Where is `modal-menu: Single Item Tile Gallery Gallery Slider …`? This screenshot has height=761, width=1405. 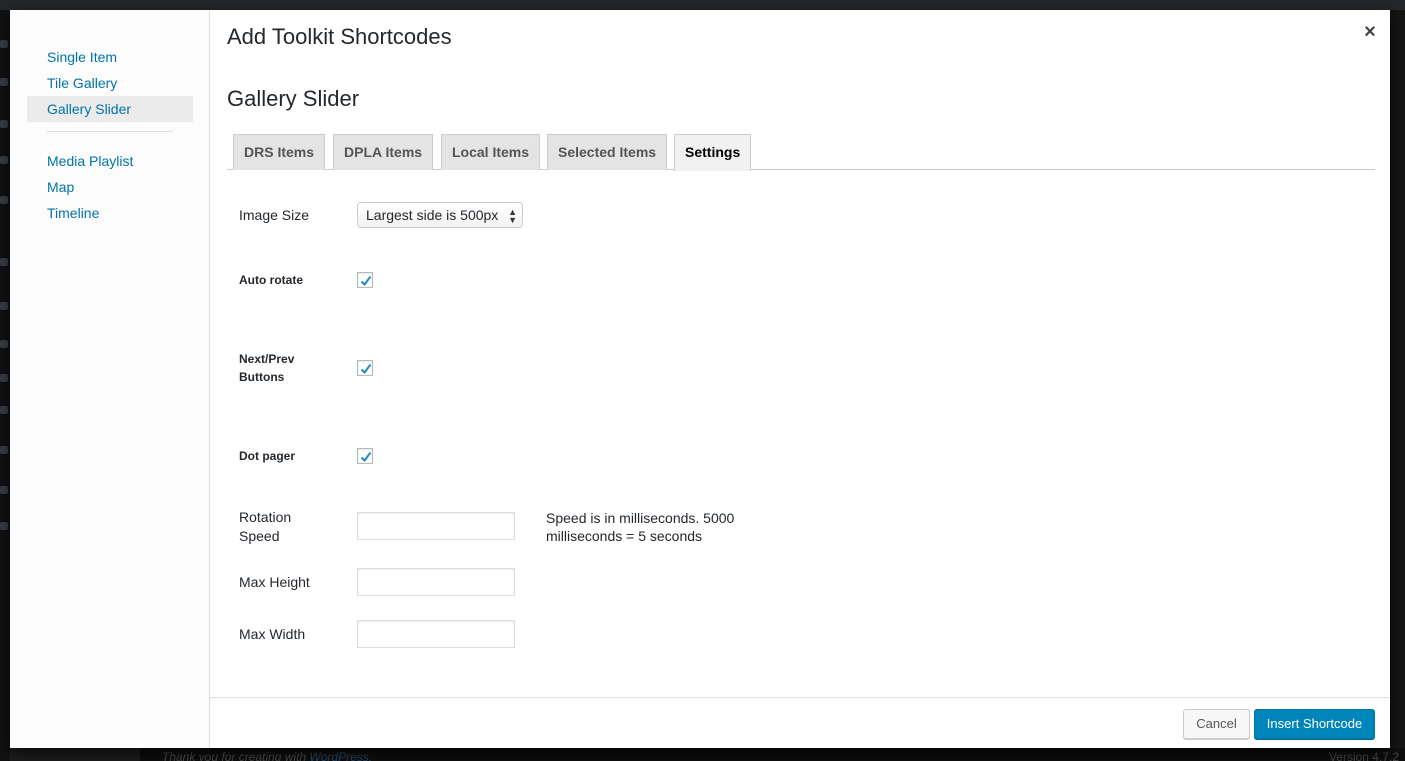 modal-menu: Single Item Tile Gallery Gallery Slider … is located at coordinates (110, 379).